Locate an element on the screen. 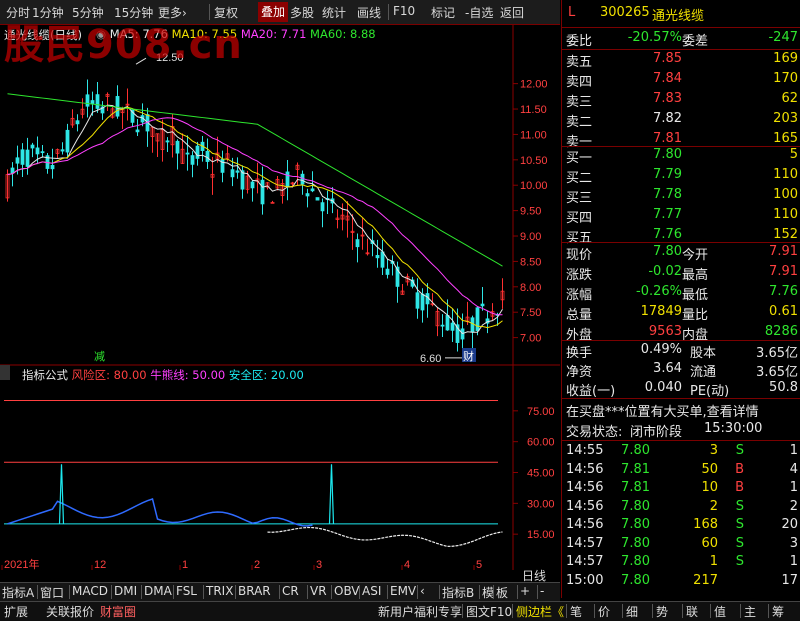 This screenshot has height=621, width=800. ask-price: 7.82 is located at coordinates (667, 118).